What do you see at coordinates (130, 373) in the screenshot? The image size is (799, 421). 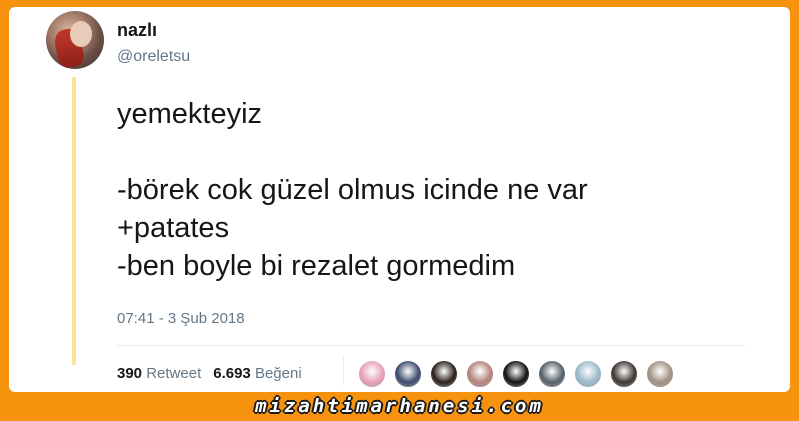 I see `retweet-count: 390` at bounding box center [130, 373].